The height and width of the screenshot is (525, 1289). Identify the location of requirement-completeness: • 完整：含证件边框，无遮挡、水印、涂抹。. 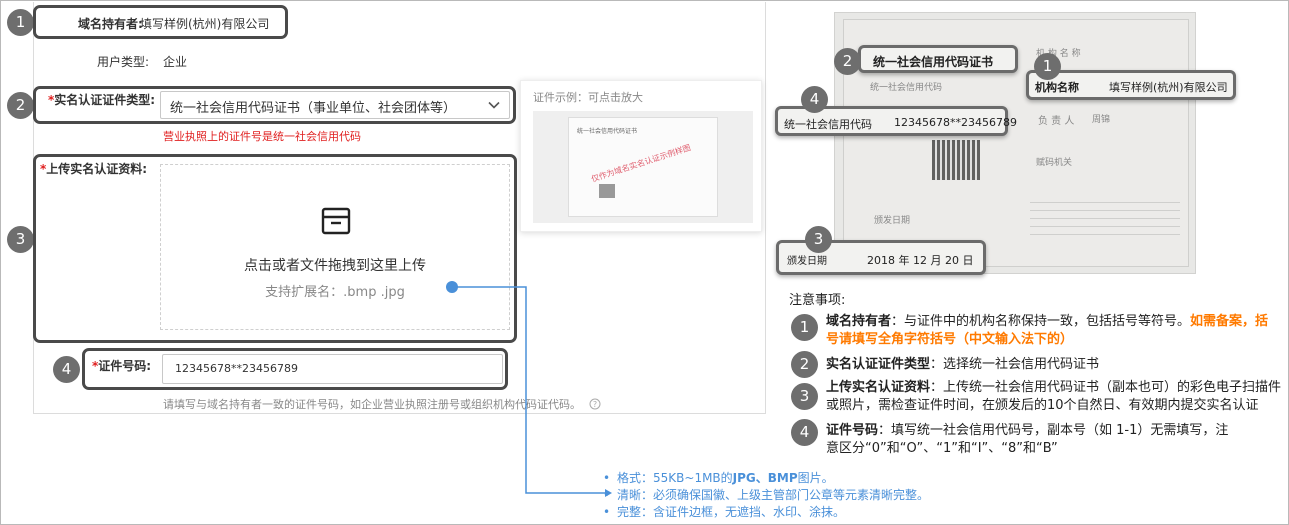
(724, 512).